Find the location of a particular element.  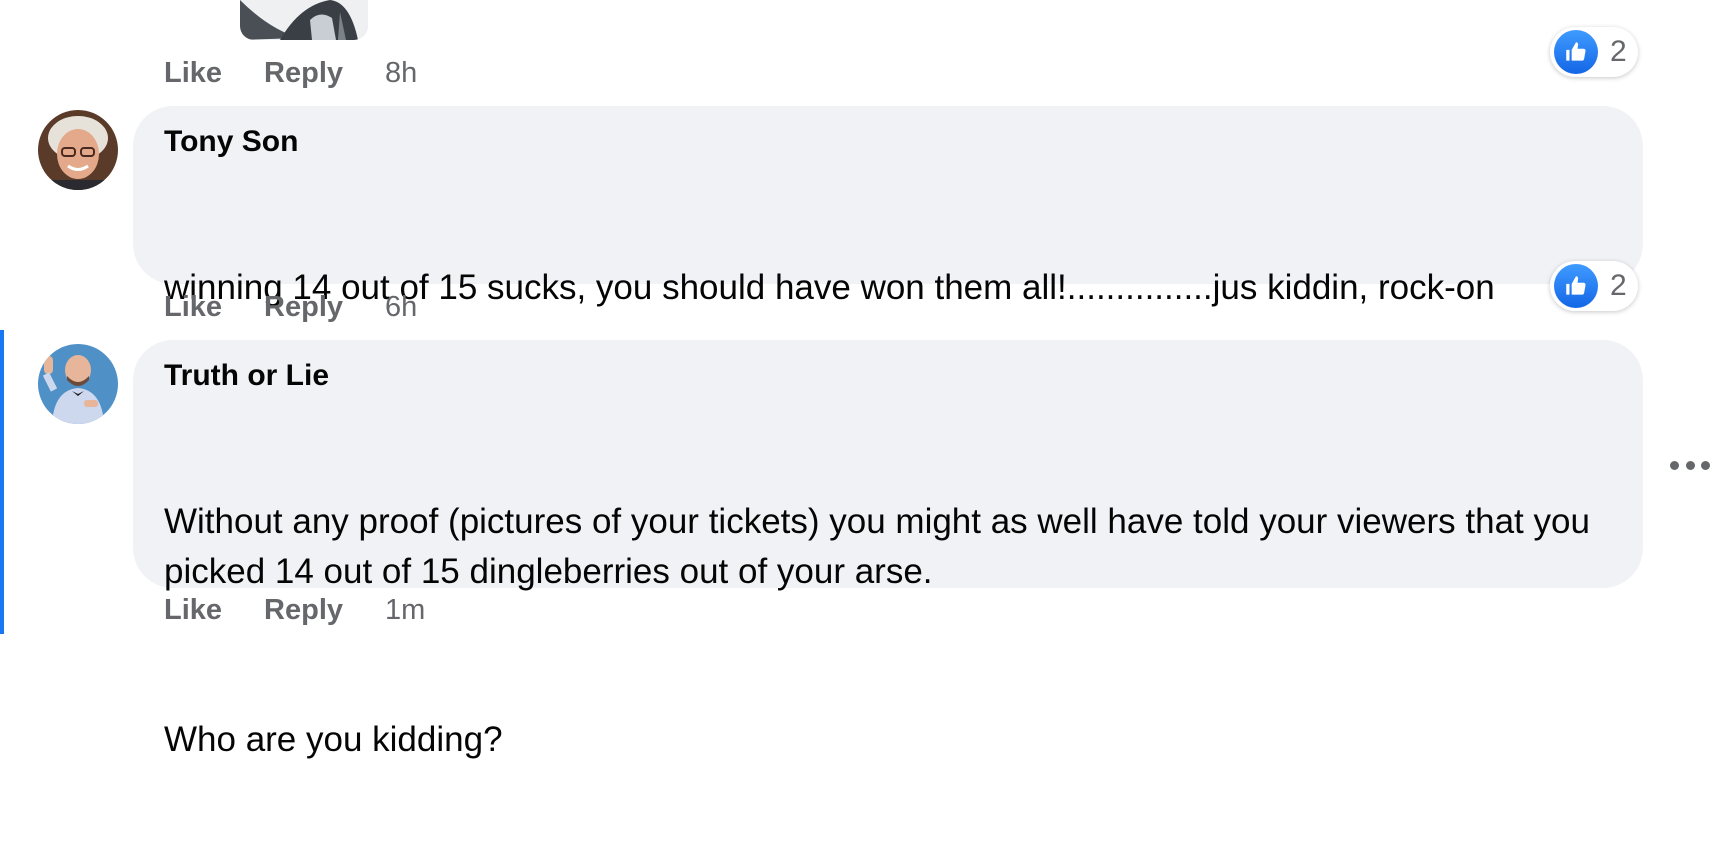

comment-actions: Like Reply 1m is located at coordinates (294, 610).